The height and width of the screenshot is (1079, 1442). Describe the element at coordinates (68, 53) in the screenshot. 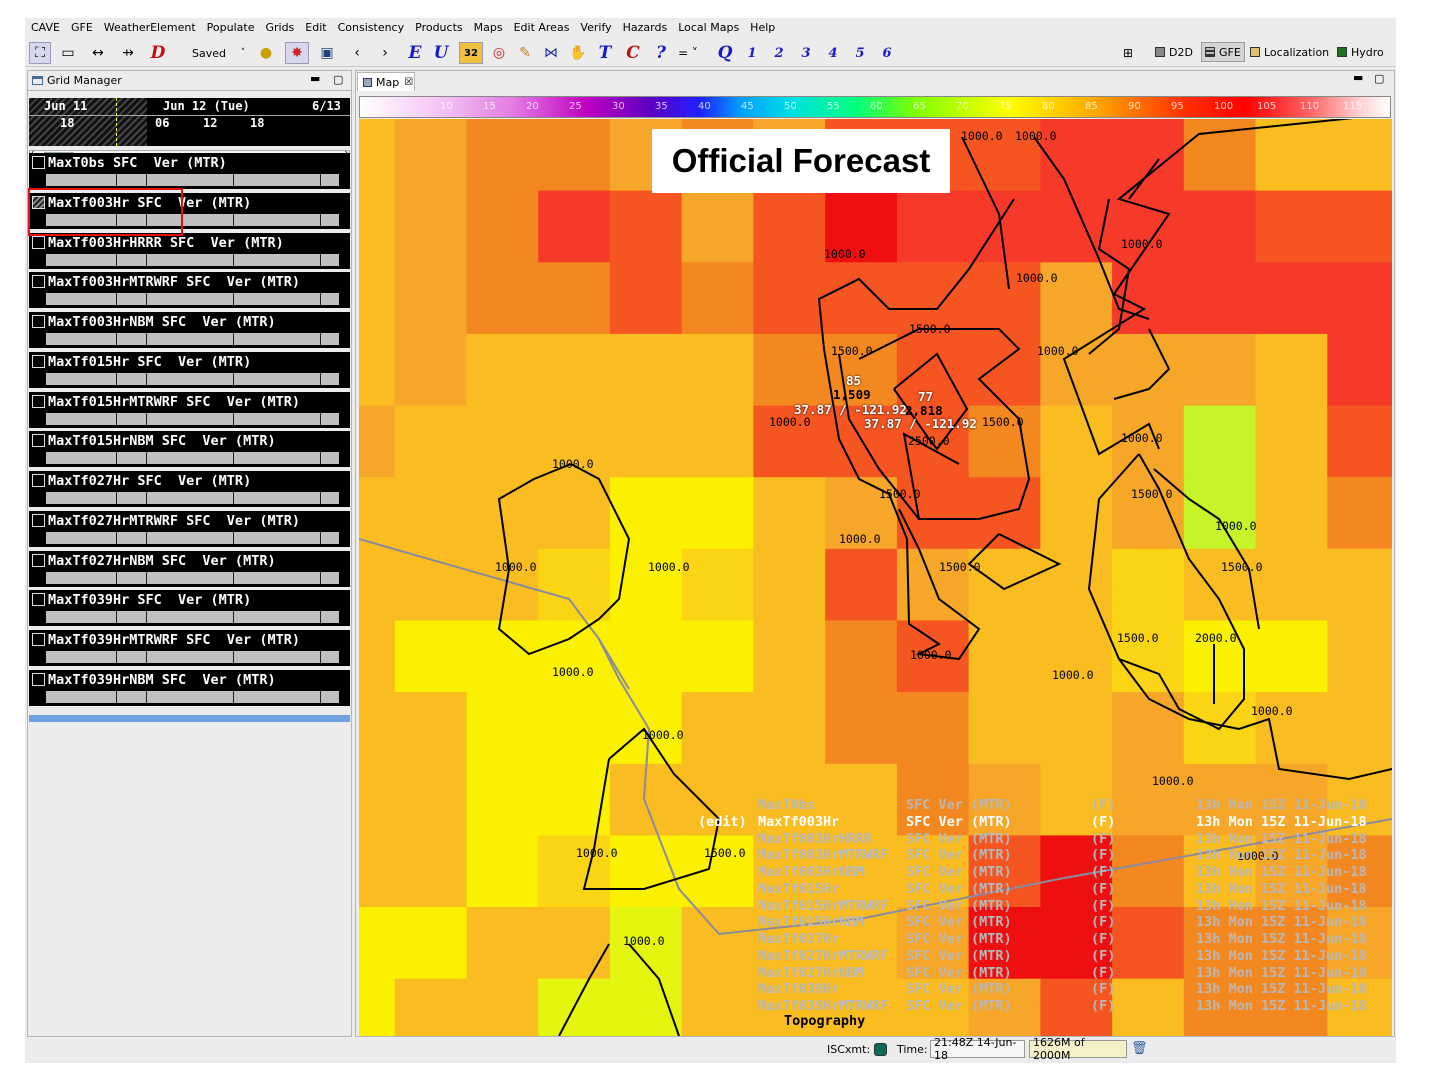

I see `sample-tool-icon: ▭` at that location.